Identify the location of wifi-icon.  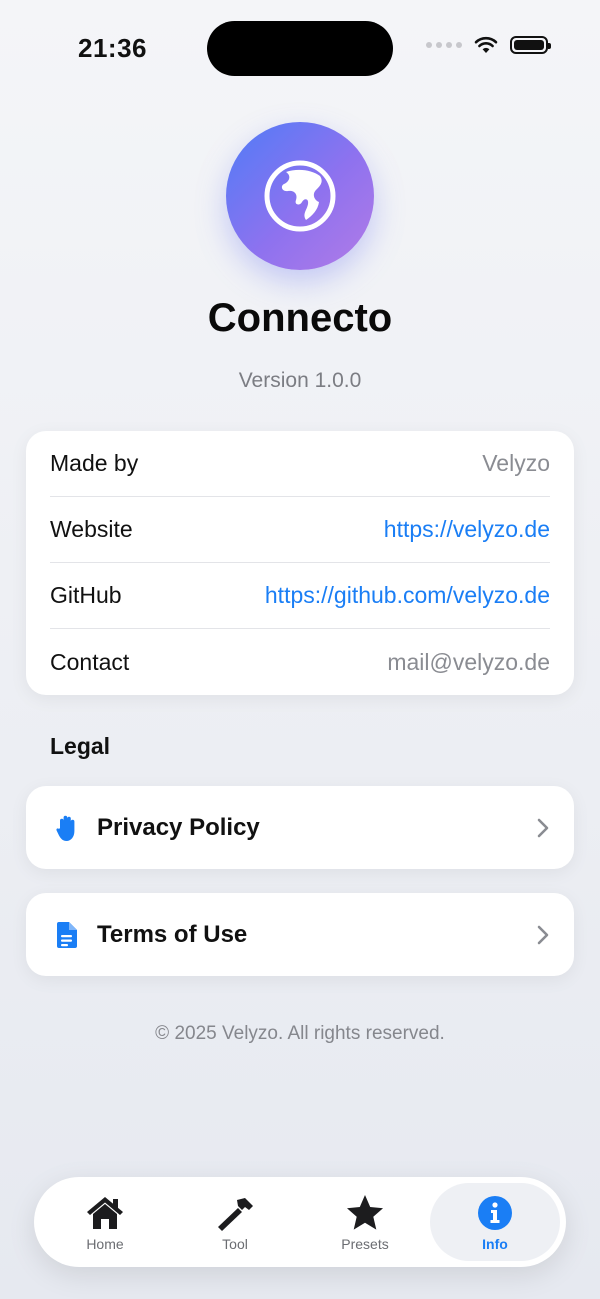
(486, 44).